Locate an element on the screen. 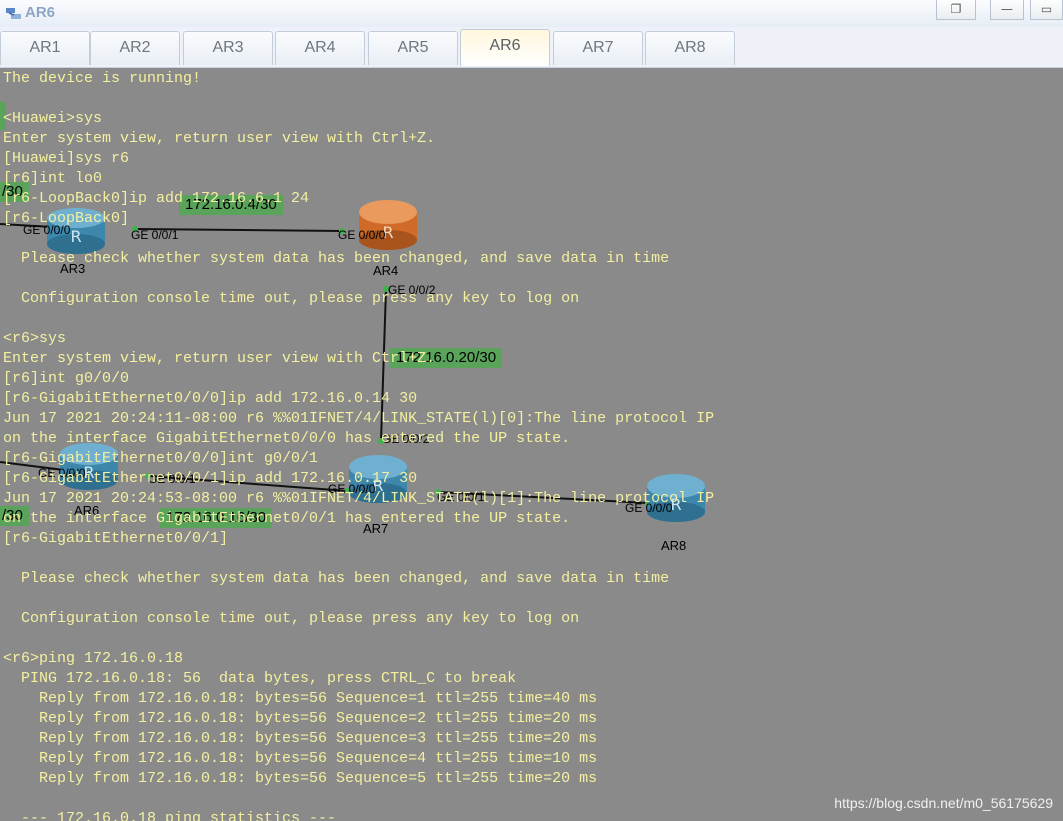 This screenshot has height=821, width=1063. minimize-icon: — is located at coordinates (1007, 9).